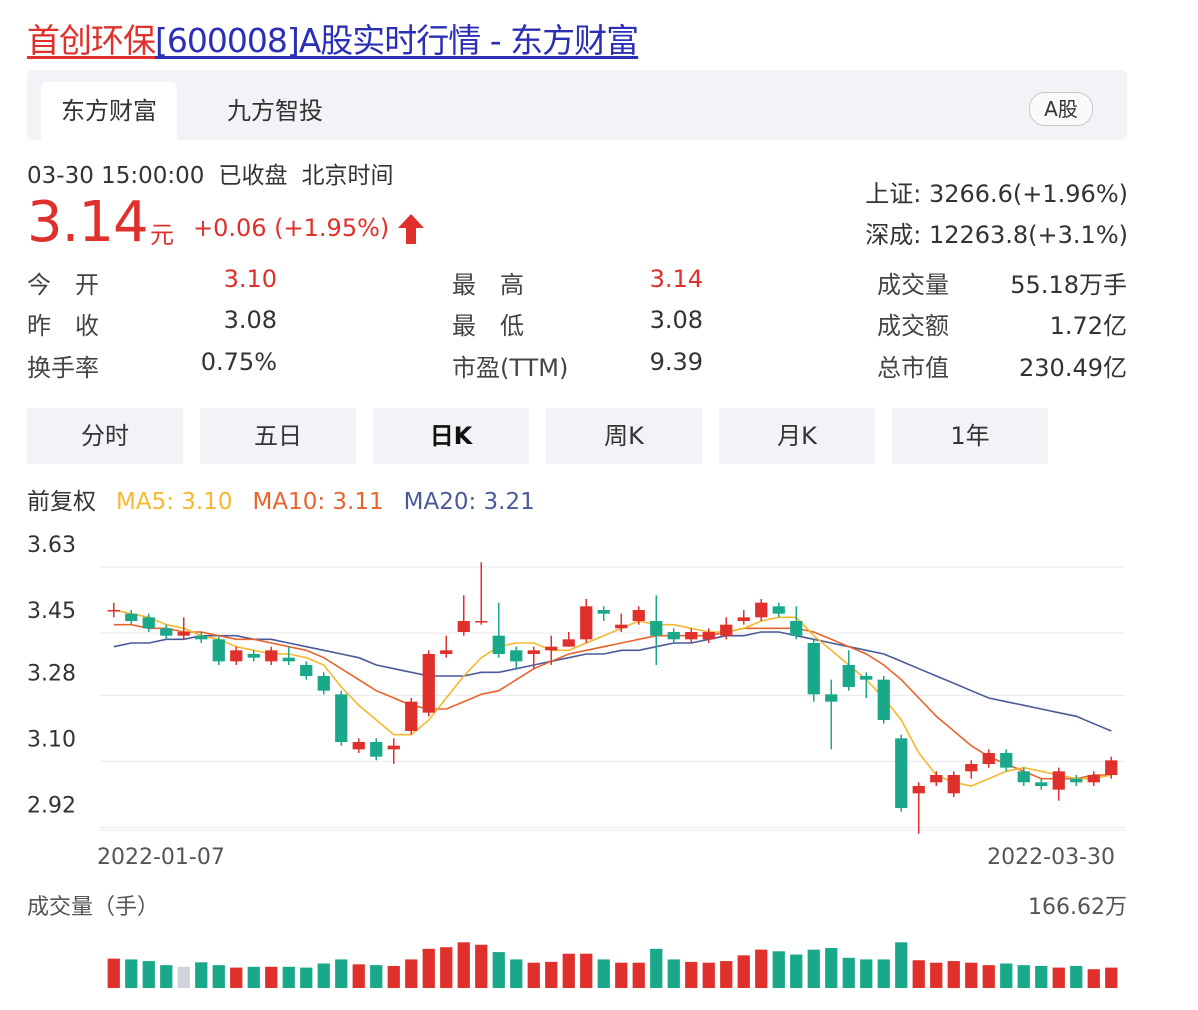 The height and width of the screenshot is (1010, 1198). What do you see at coordinates (250, 279) in the screenshot?
I see `stat-open-value: 3.10` at bounding box center [250, 279].